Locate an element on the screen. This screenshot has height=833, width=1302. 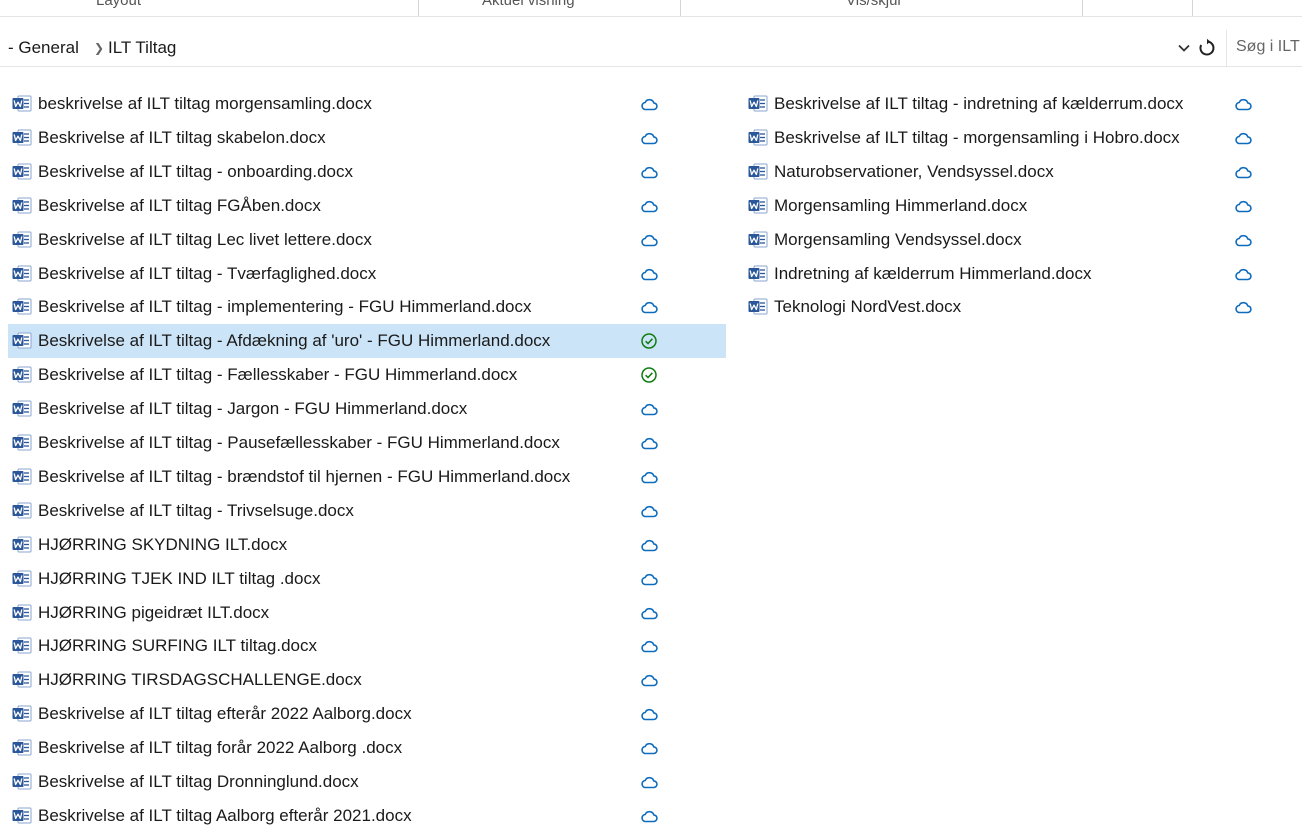
file-item: Morgensamling Vendsyssel.docx is located at coordinates (1003, 240).